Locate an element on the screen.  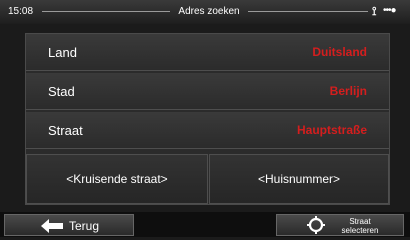
signal-dots-icon: •••● is located at coordinates (390, 10).